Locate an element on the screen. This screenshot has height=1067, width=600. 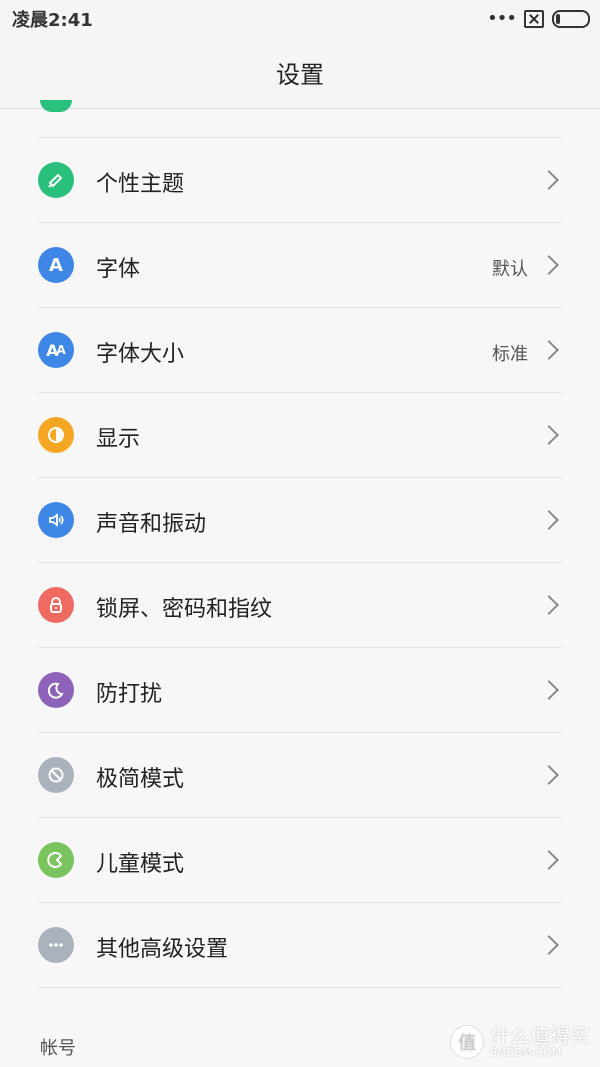
partial-item-icon is located at coordinates (56, 106).